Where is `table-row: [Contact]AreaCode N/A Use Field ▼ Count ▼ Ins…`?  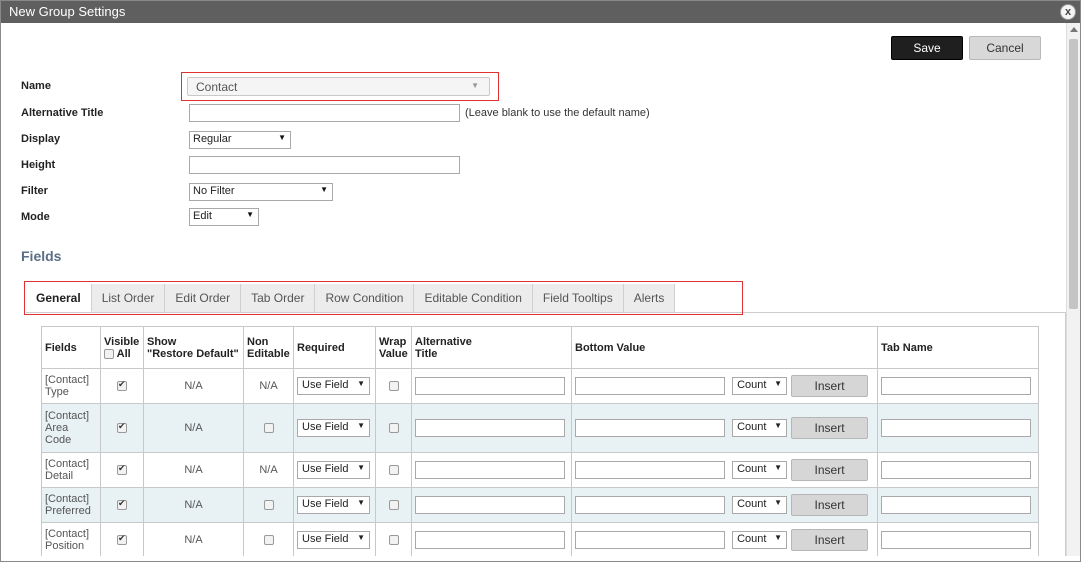 table-row: [Contact]AreaCode N/A Use Field ▼ Count ▼ Ins… is located at coordinates (540, 428).